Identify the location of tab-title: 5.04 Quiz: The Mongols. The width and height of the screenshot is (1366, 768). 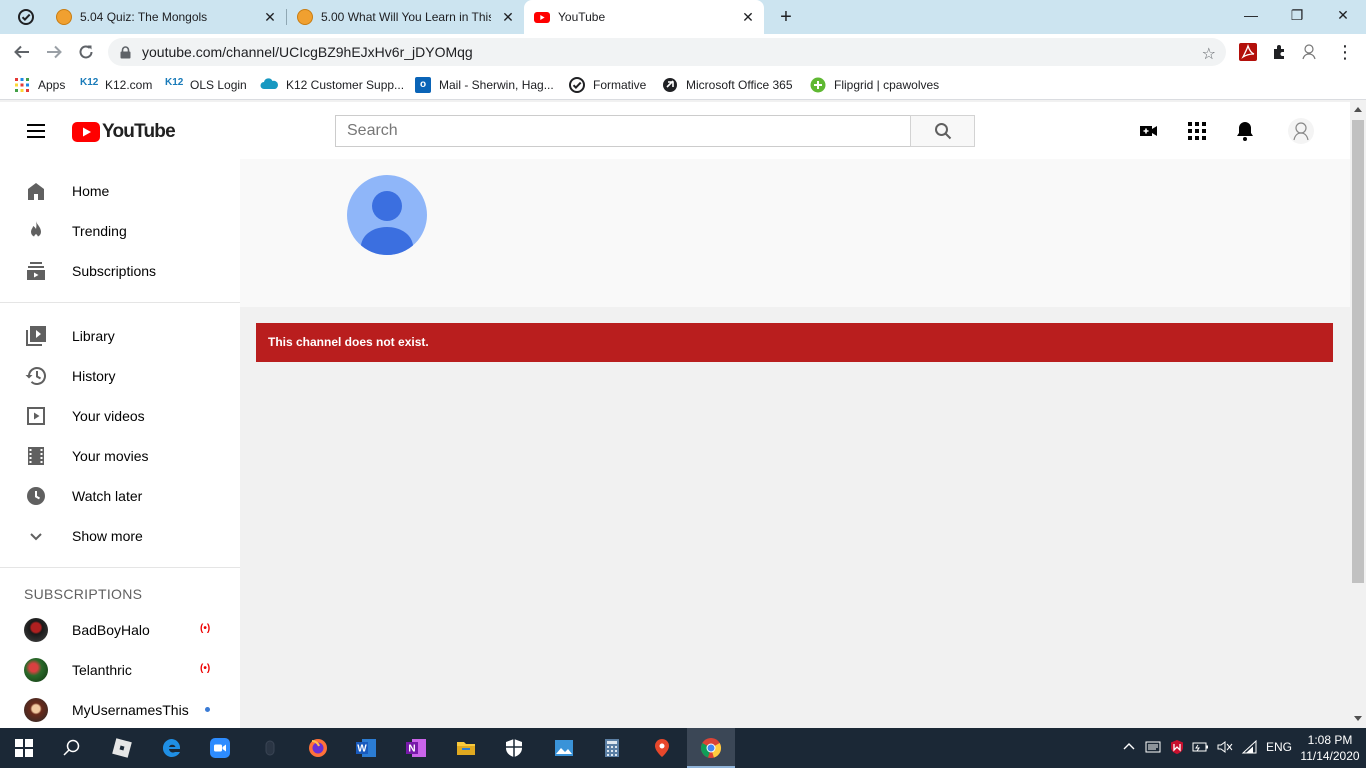
(144, 17).